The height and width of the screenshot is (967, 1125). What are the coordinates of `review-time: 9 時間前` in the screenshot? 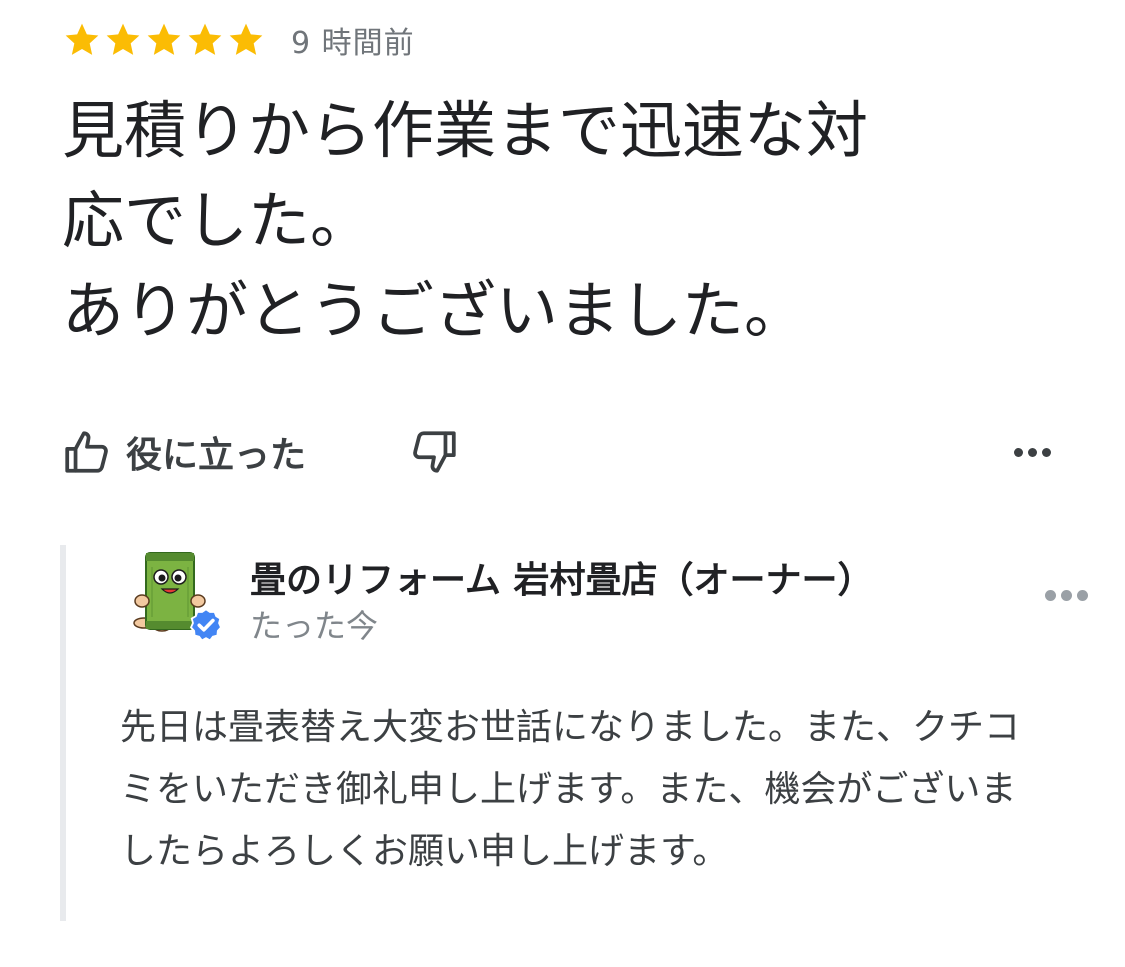 It's located at (353, 43).